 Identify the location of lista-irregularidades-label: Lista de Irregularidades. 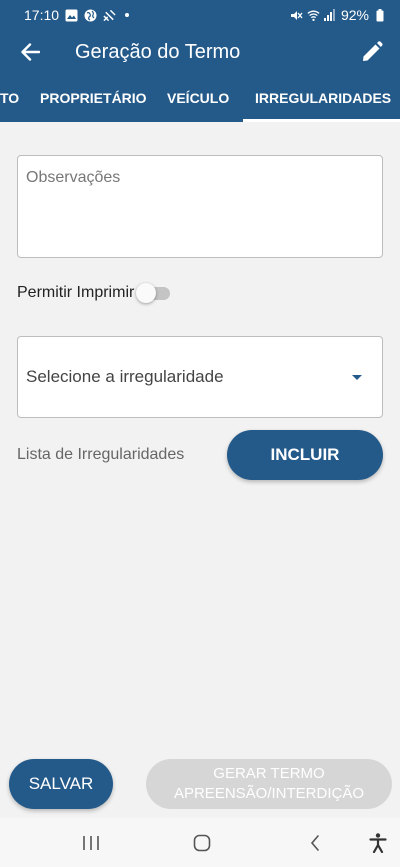
(101, 454).